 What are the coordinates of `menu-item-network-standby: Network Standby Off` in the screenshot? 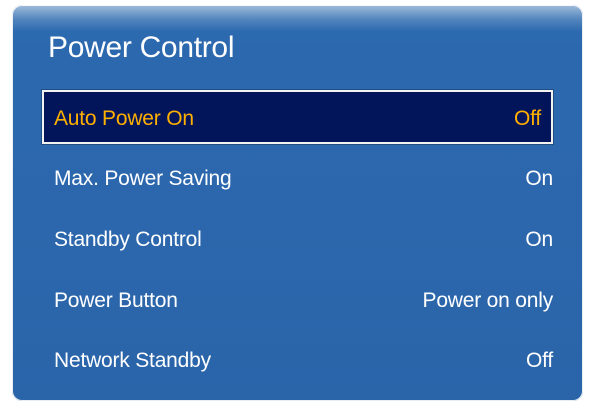 It's located at (297, 361).